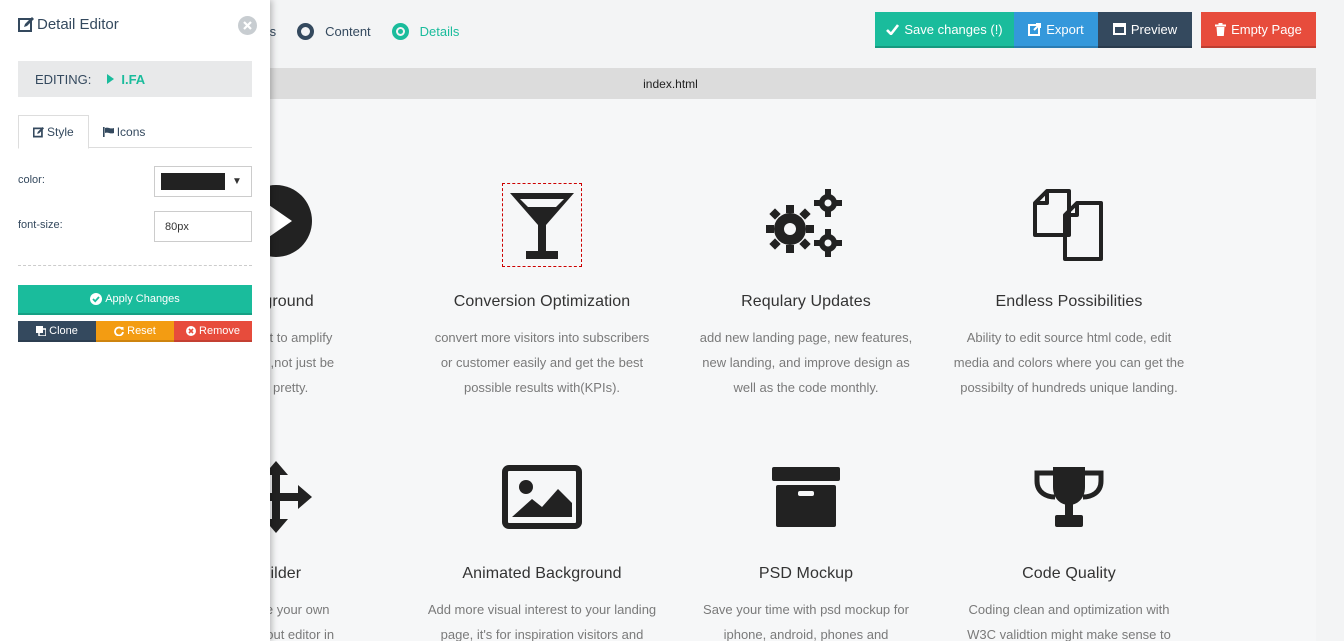 This screenshot has width=1344, height=641. I want to click on step-ring-icon, so click(306, 31).